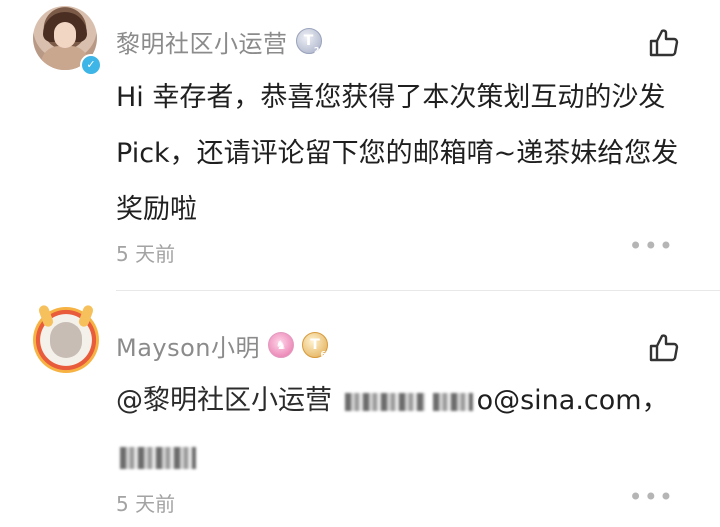 Image resolution: width=720 pixels, height=527 pixels. Describe the element at coordinates (68, 41) in the screenshot. I see `avatar: ✓` at that location.